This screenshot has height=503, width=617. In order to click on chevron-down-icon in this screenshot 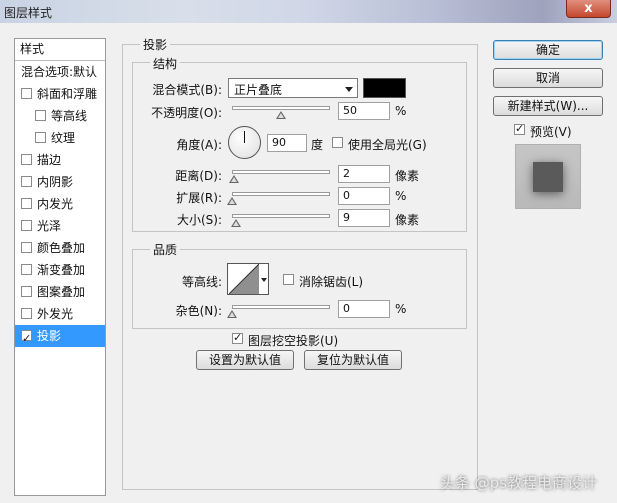, I will do `click(349, 89)`.